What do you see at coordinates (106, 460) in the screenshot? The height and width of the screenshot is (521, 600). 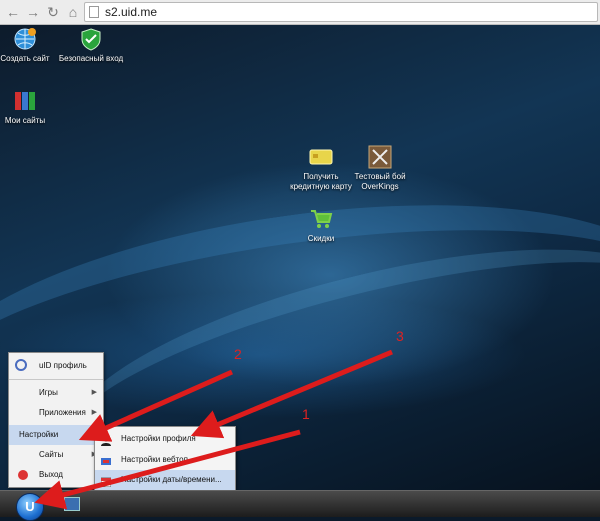 I see `desktop-settings-icon` at bounding box center [106, 460].